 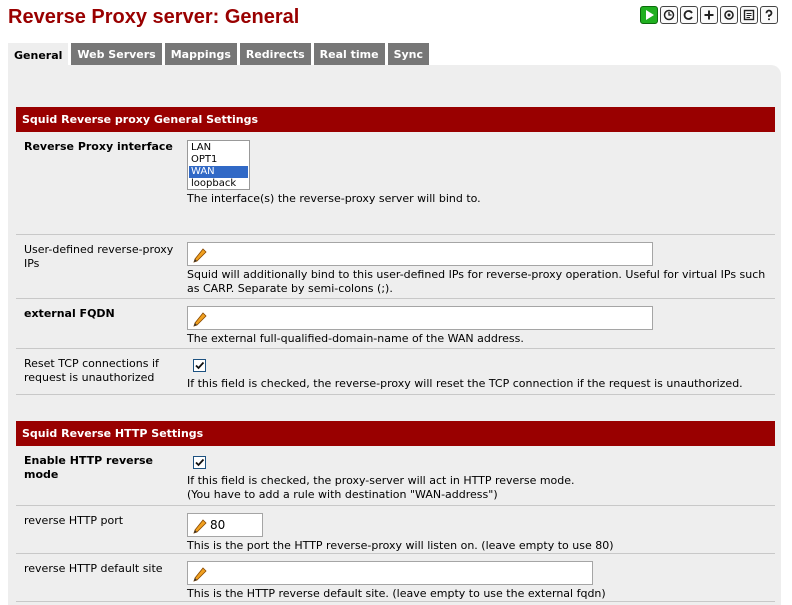 What do you see at coordinates (689, 15) in the screenshot?
I see `system-icon` at bounding box center [689, 15].